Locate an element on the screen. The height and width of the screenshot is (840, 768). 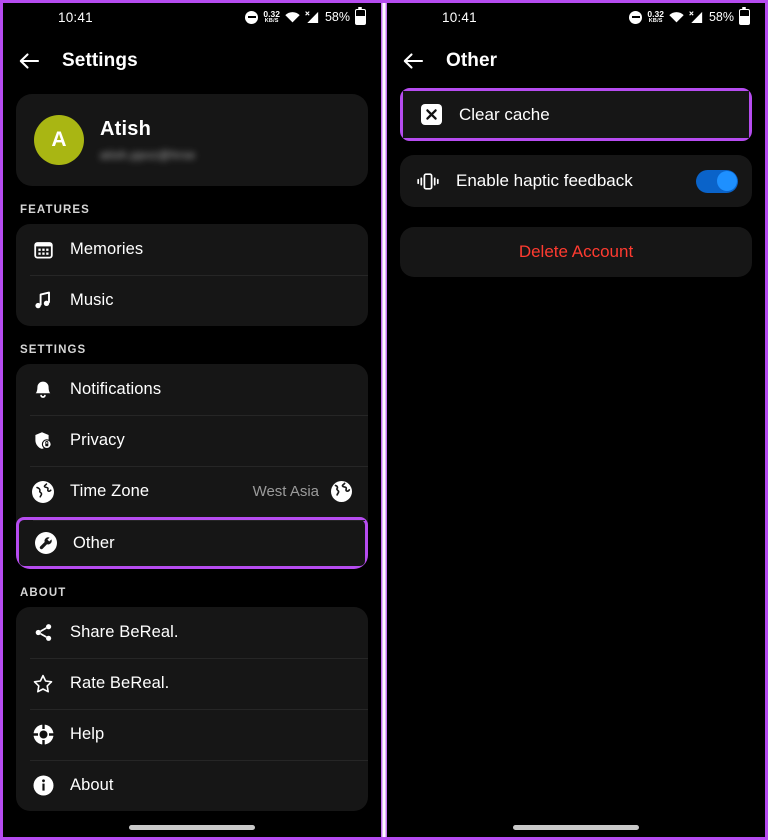
list-item-music: Music is located at coordinates (192, 300).